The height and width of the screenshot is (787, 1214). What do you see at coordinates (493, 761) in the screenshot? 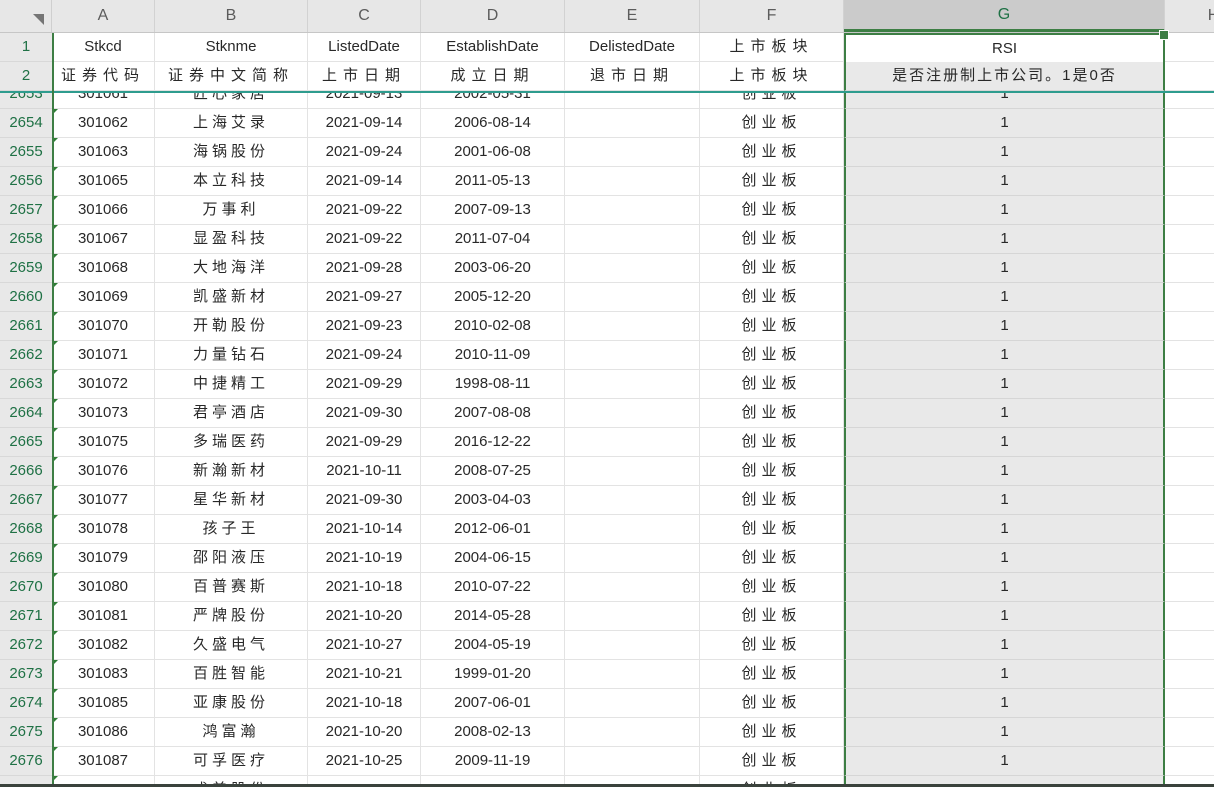
I see `cell-D2676: 2009-11-19` at bounding box center [493, 761].